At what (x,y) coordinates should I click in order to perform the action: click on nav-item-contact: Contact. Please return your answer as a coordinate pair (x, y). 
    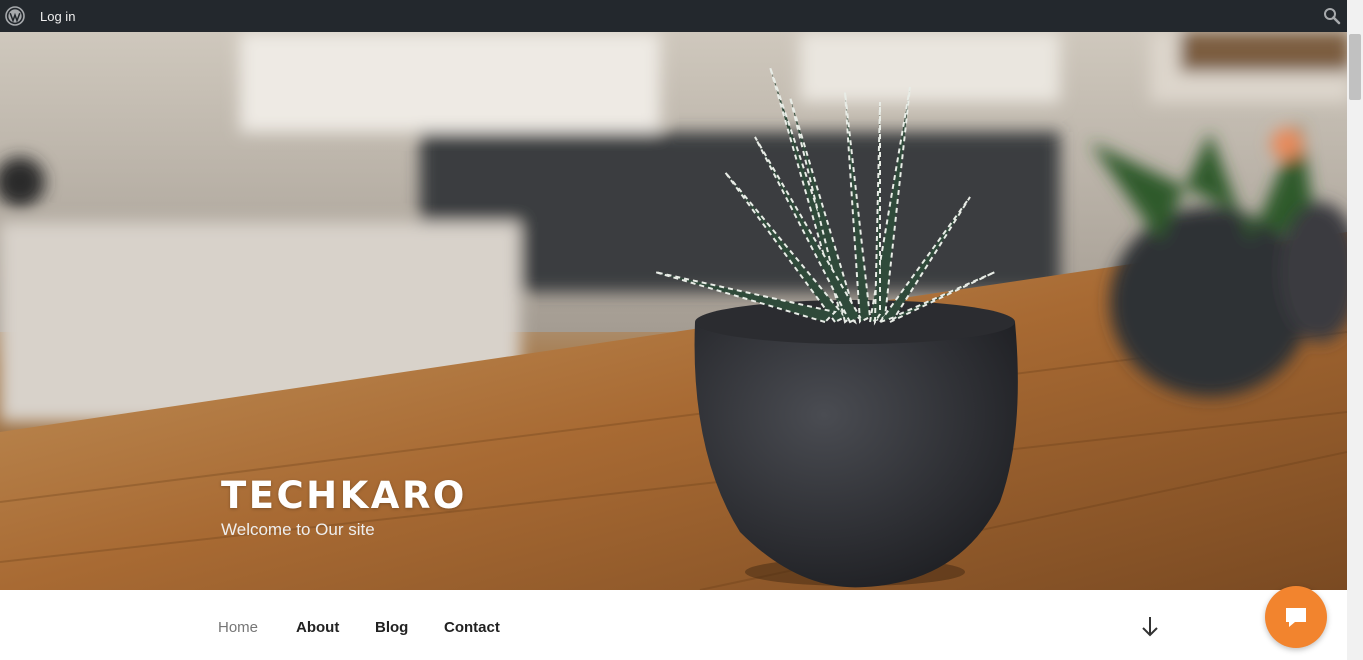
    Looking at the image, I should click on (472, 627).